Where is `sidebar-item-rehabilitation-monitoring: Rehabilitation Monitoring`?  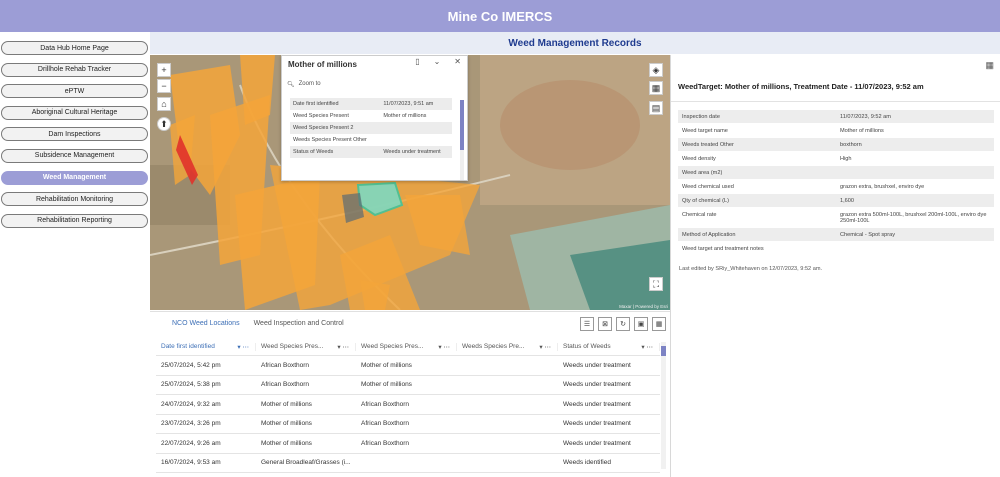
sidebar-item-rehabilitation-monitoring: Rehabilitation Monitoring is located at coordinates (74, 199).